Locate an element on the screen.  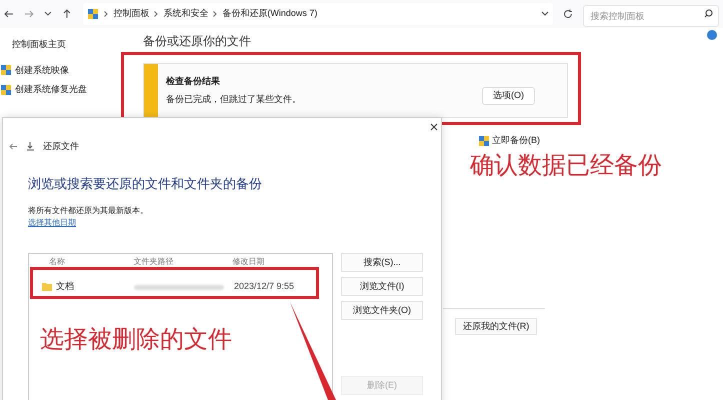
dialog-button: 浏览文件(I) is located at coordinates (382, 286).